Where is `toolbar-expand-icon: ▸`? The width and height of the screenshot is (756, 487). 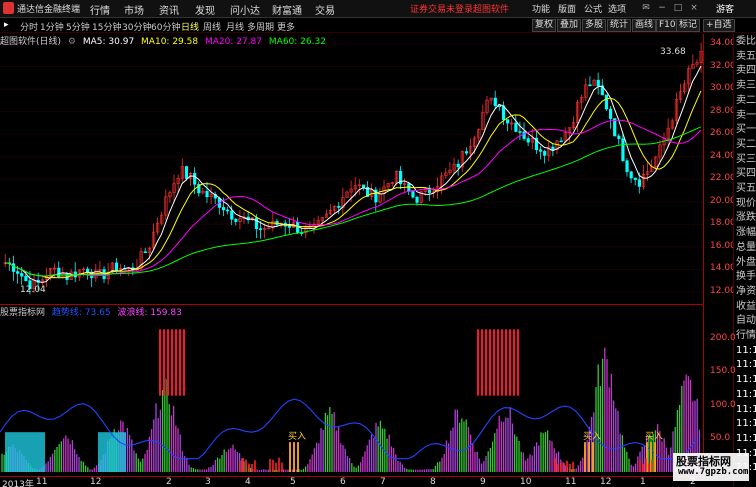 toolbar-expand-icon: ▸ is located at coordinates (6, 25).